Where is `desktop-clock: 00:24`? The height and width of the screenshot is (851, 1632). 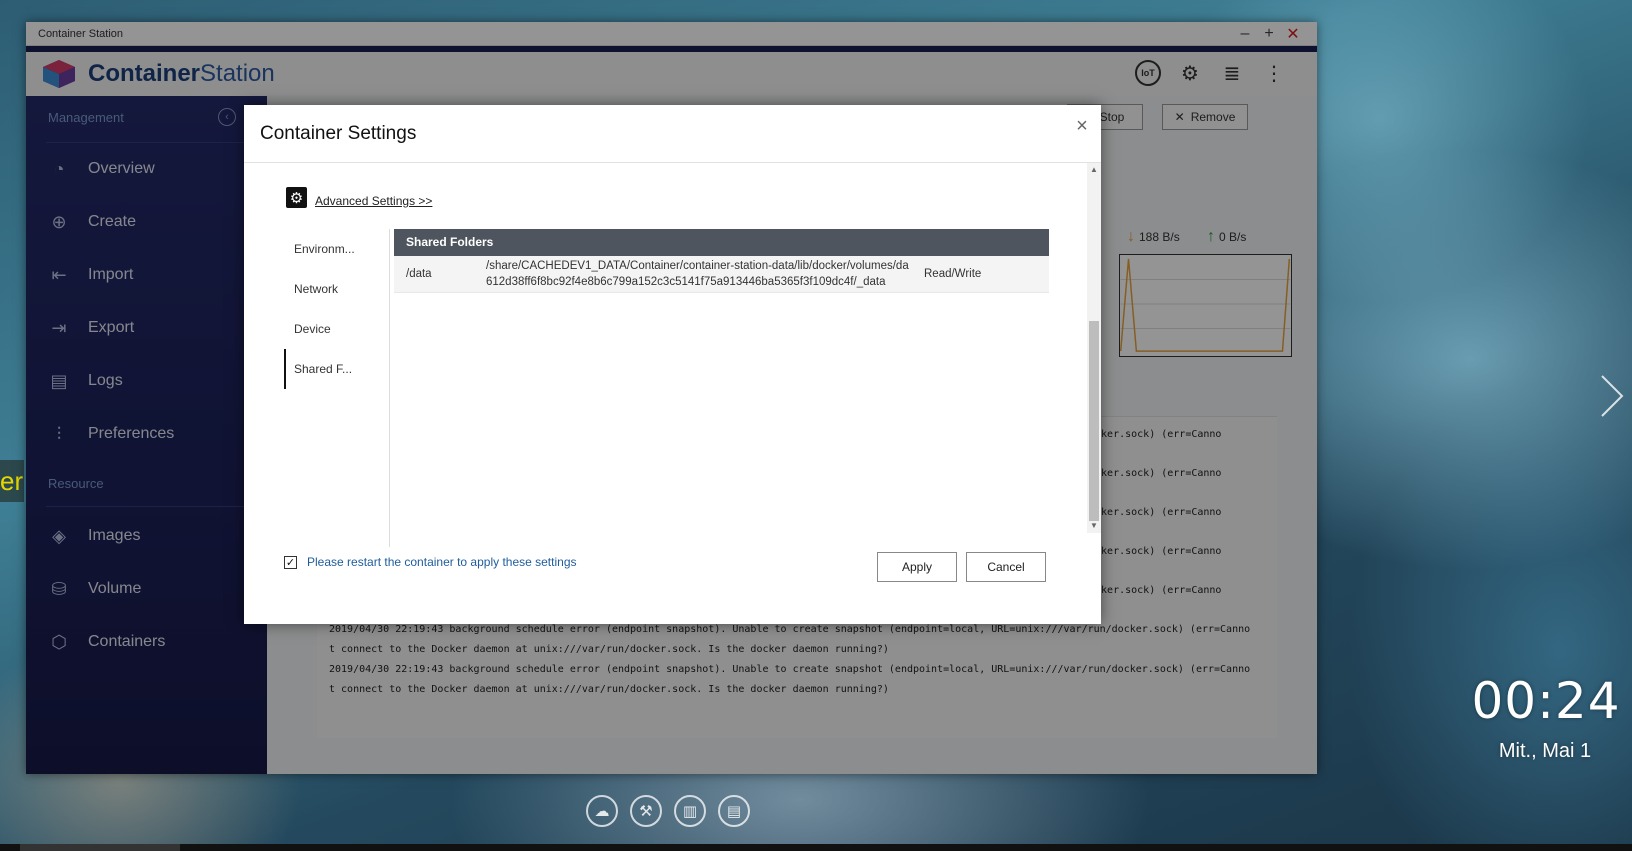 desktop-clock: 00:24 is located at coordinates (1546, 701).